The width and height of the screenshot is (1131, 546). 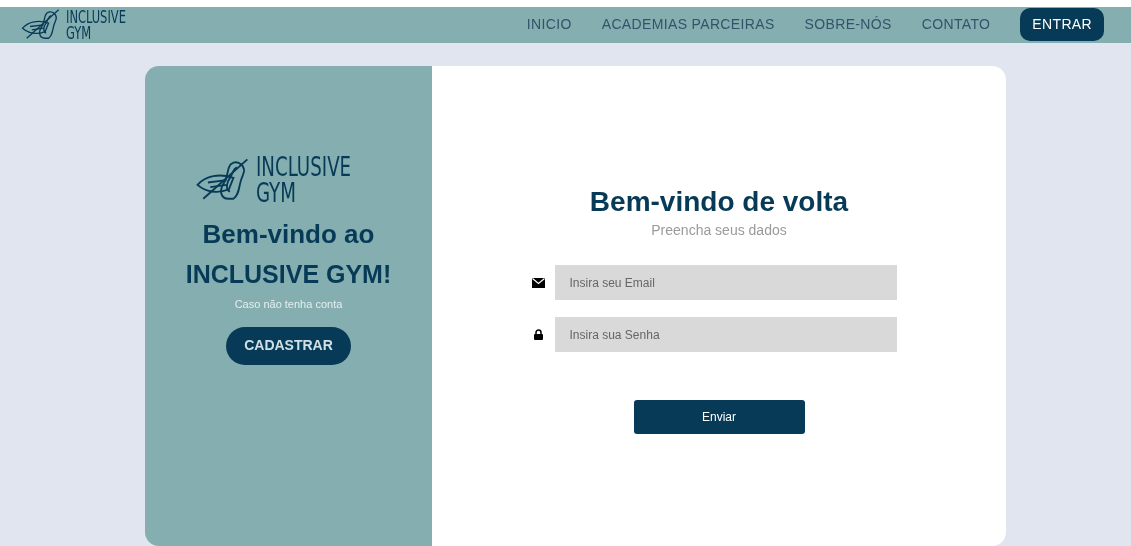 What do you see at coordinates (719, 417) in the screenshot?
I see `submit-button: Enviar` at bounding box center [719, 417].